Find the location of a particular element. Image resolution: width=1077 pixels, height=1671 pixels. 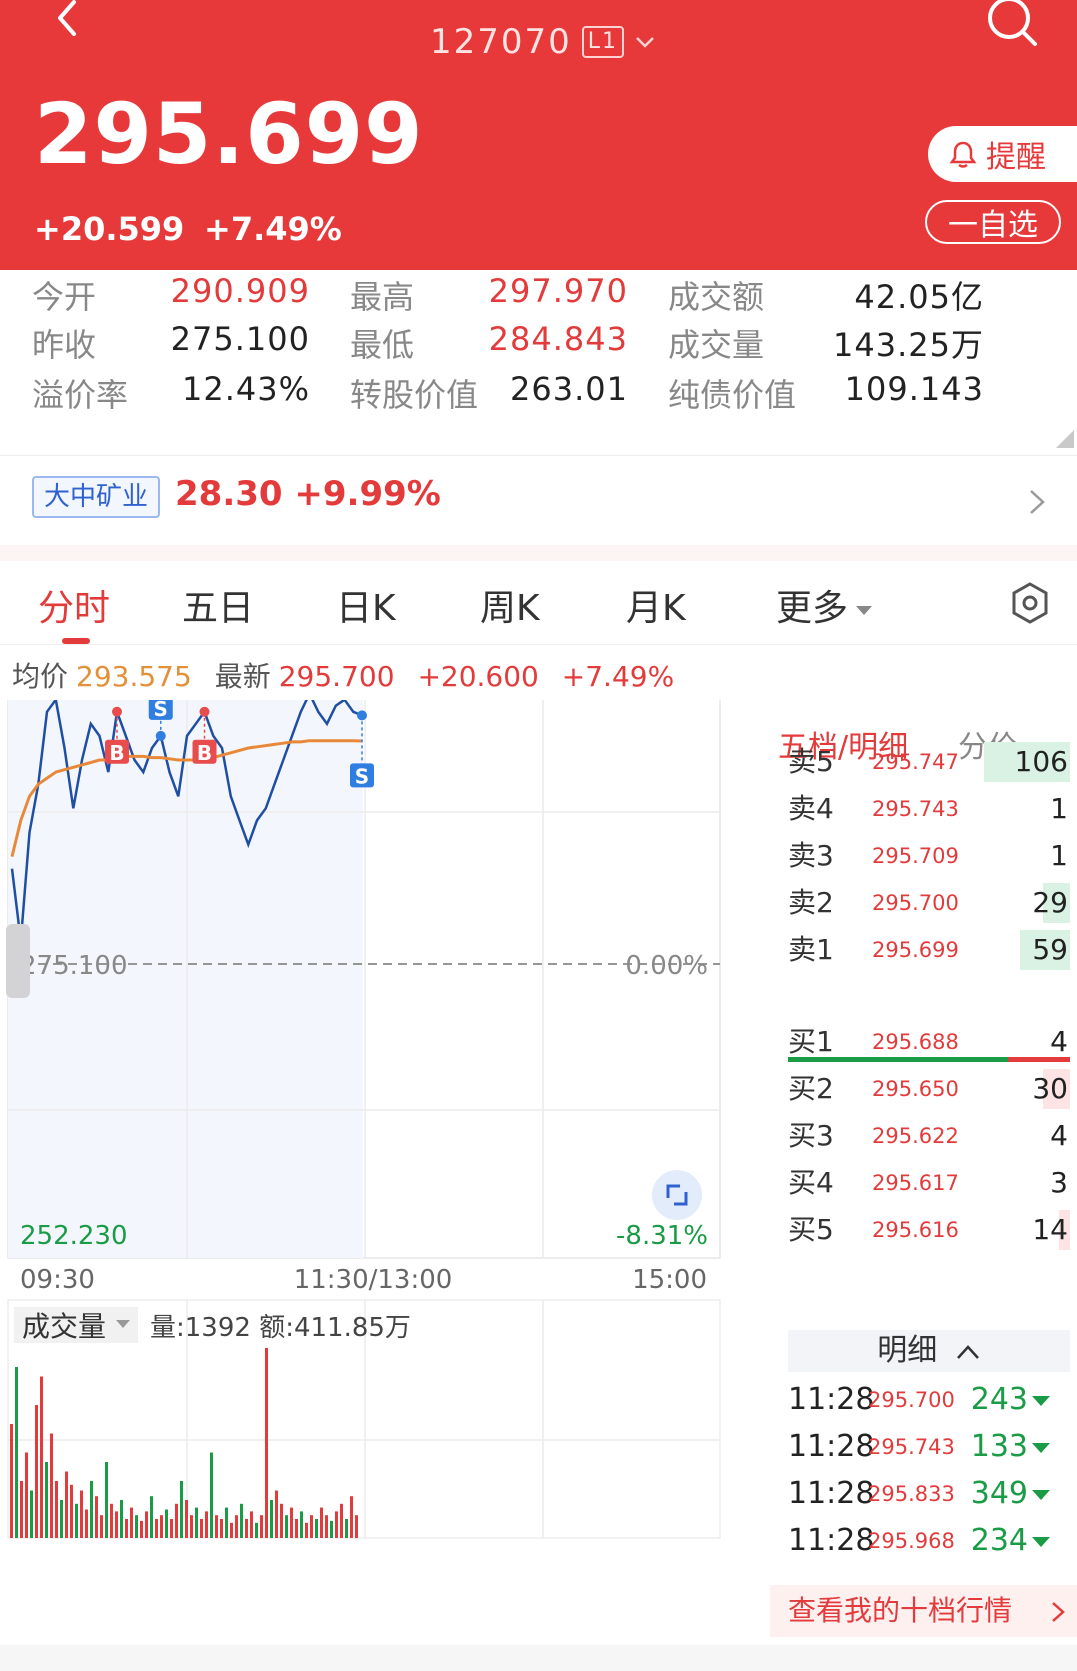

buy-level-vol: 30 is located at coordinates (1050, 1088).